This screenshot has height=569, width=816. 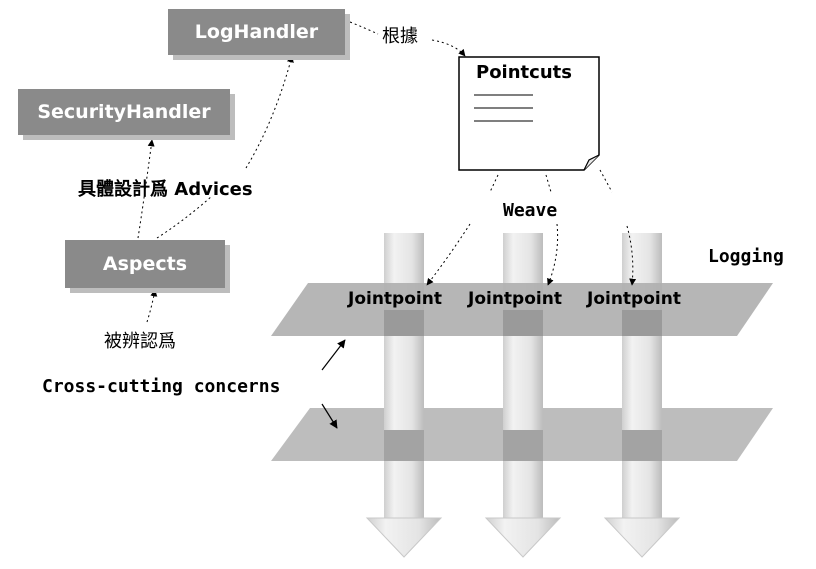 What do you see at coordinates (530, 210) in the screenshot?
I see `weave-label: Weave` at bounding box center [530, 210].